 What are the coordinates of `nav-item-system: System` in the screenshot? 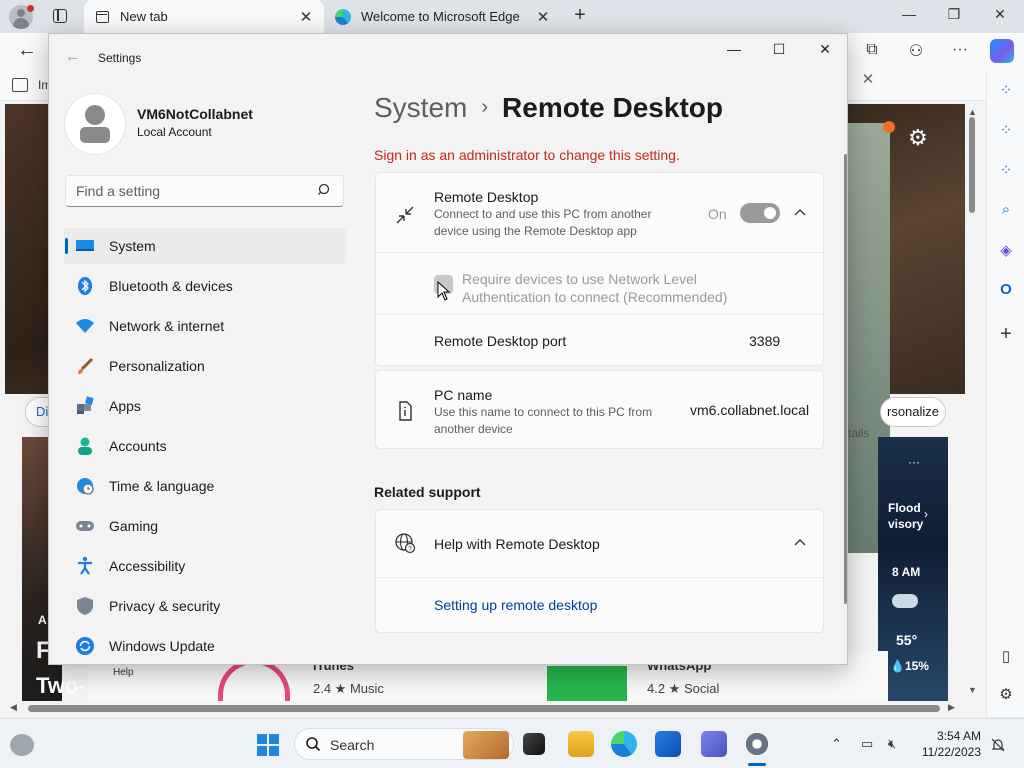 It's located at (205, 246).